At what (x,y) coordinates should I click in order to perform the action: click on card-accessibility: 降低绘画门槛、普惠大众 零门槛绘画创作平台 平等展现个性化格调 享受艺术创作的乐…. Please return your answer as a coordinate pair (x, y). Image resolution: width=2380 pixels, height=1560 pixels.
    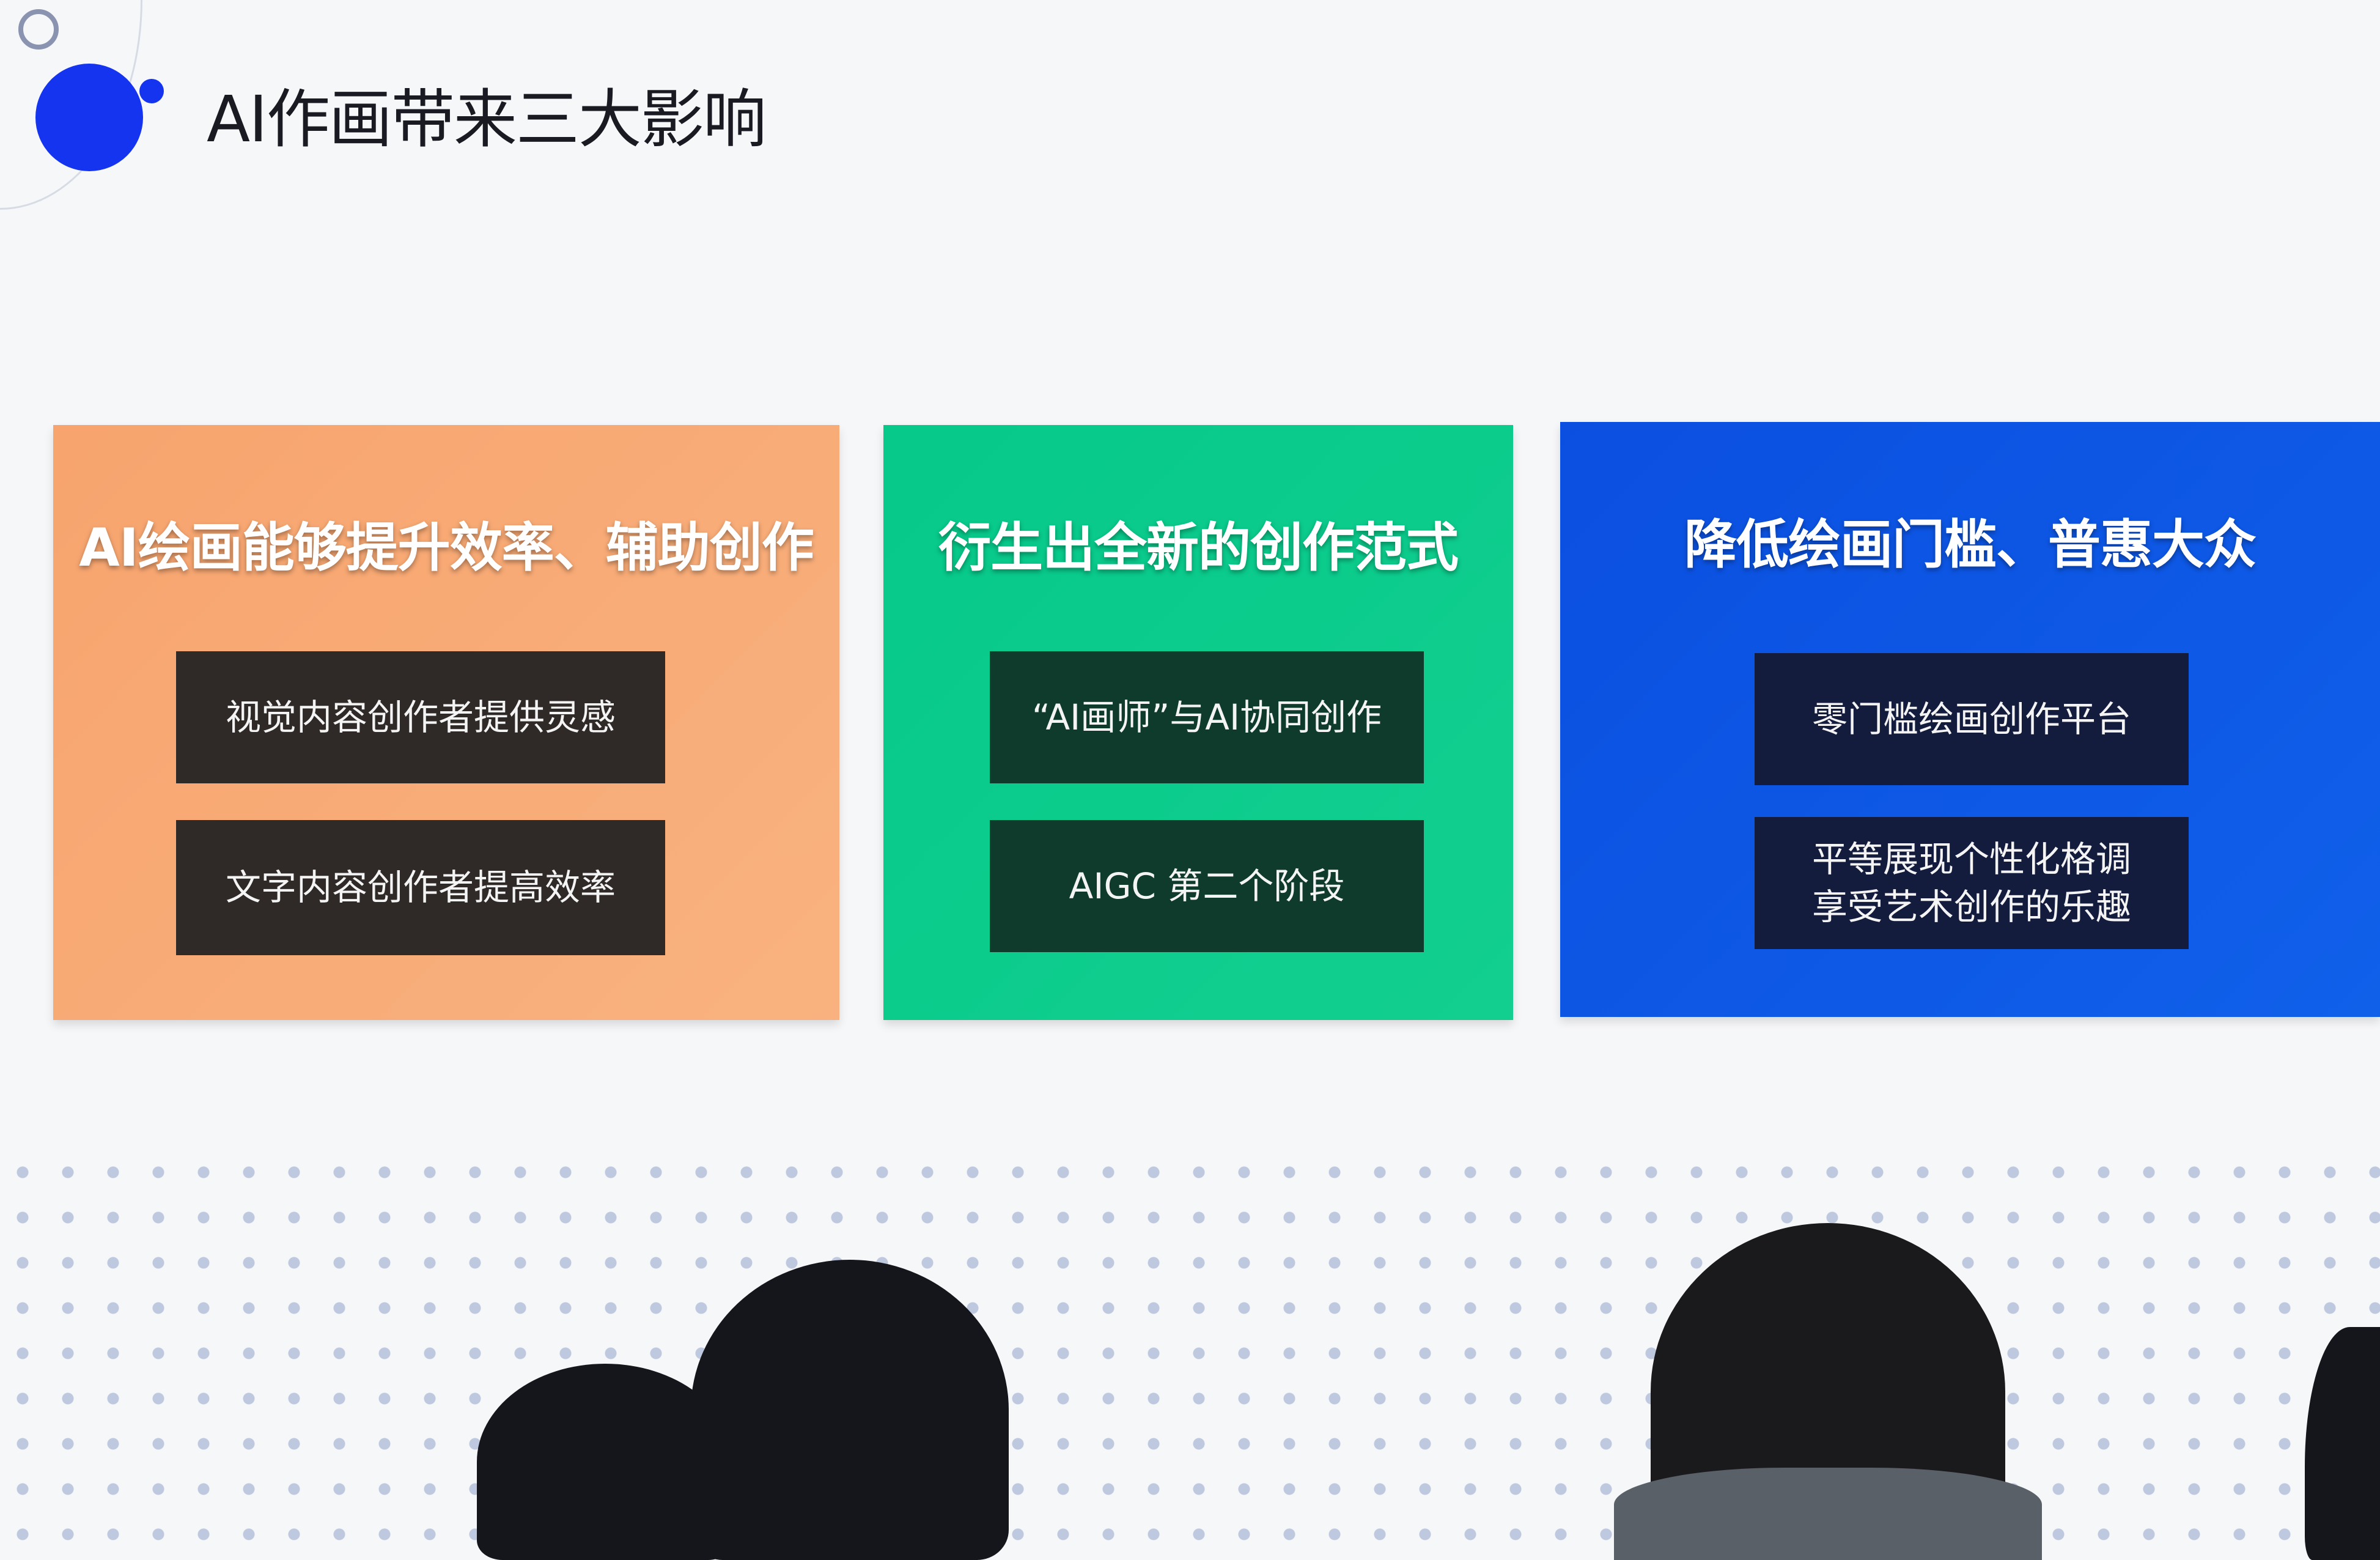
    Looking at the image, I should click on (1970, 719).